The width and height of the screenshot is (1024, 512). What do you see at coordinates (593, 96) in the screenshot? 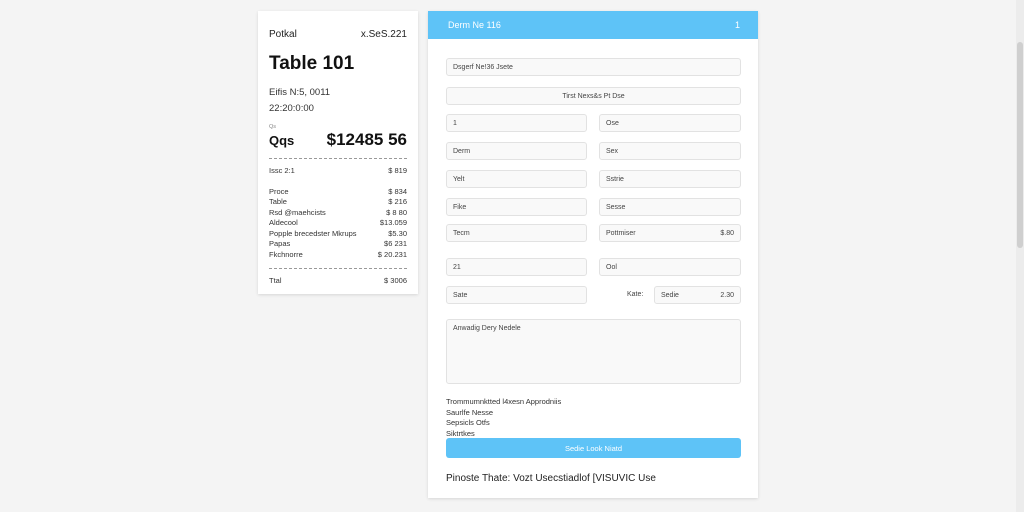
I see `header-action-button: Tirst Nexs&s Pt Dse` at bounding box center [593, 96].